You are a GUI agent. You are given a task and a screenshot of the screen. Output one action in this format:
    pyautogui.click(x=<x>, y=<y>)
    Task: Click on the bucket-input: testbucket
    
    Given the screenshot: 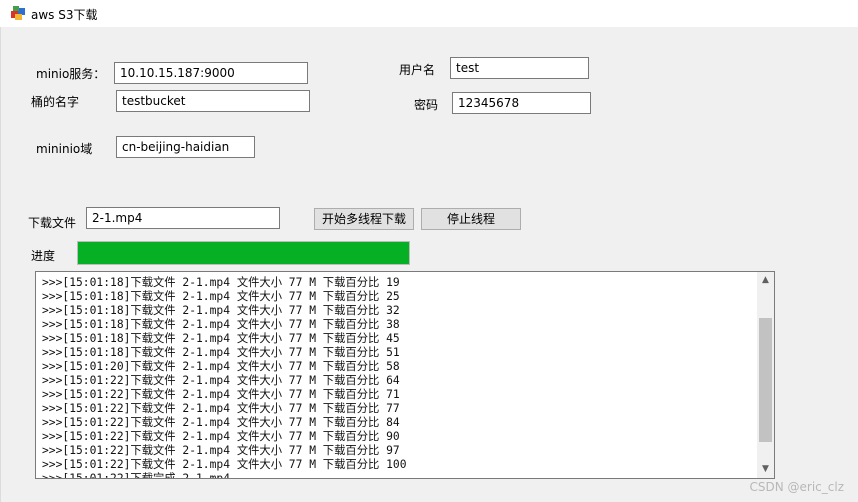 What is the action you would take?
    pyautogui.click(x=213, y=101)
    